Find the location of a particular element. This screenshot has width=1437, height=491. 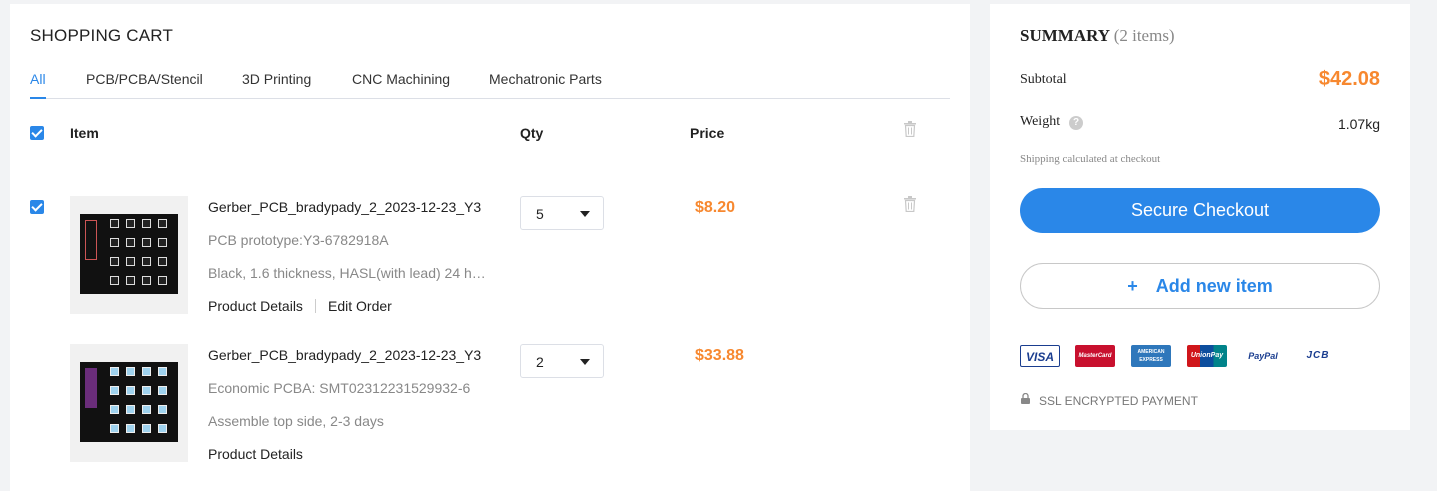

secure-checkout-button: Secure Checkout is located at coordinates (1200, 210).